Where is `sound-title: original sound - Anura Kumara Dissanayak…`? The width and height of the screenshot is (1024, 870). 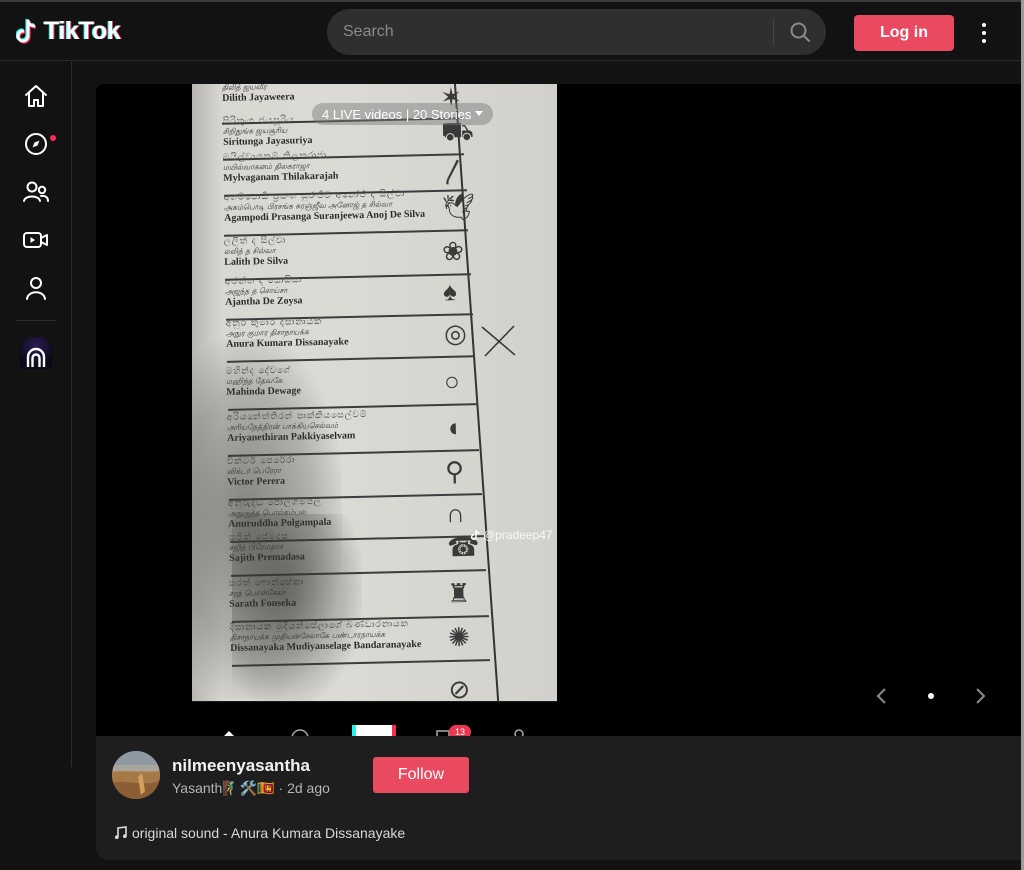 sound-title: original sound - Anura Kumara Dissanayak… is located at coordinates (269, 833).